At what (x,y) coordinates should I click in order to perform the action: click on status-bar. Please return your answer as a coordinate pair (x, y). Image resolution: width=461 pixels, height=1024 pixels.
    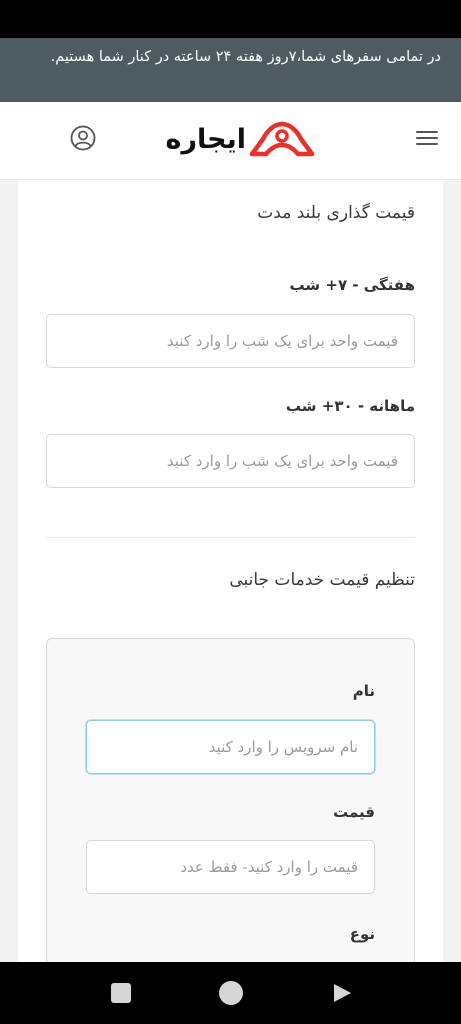
    Looking at the image, I should click on (230, 19).